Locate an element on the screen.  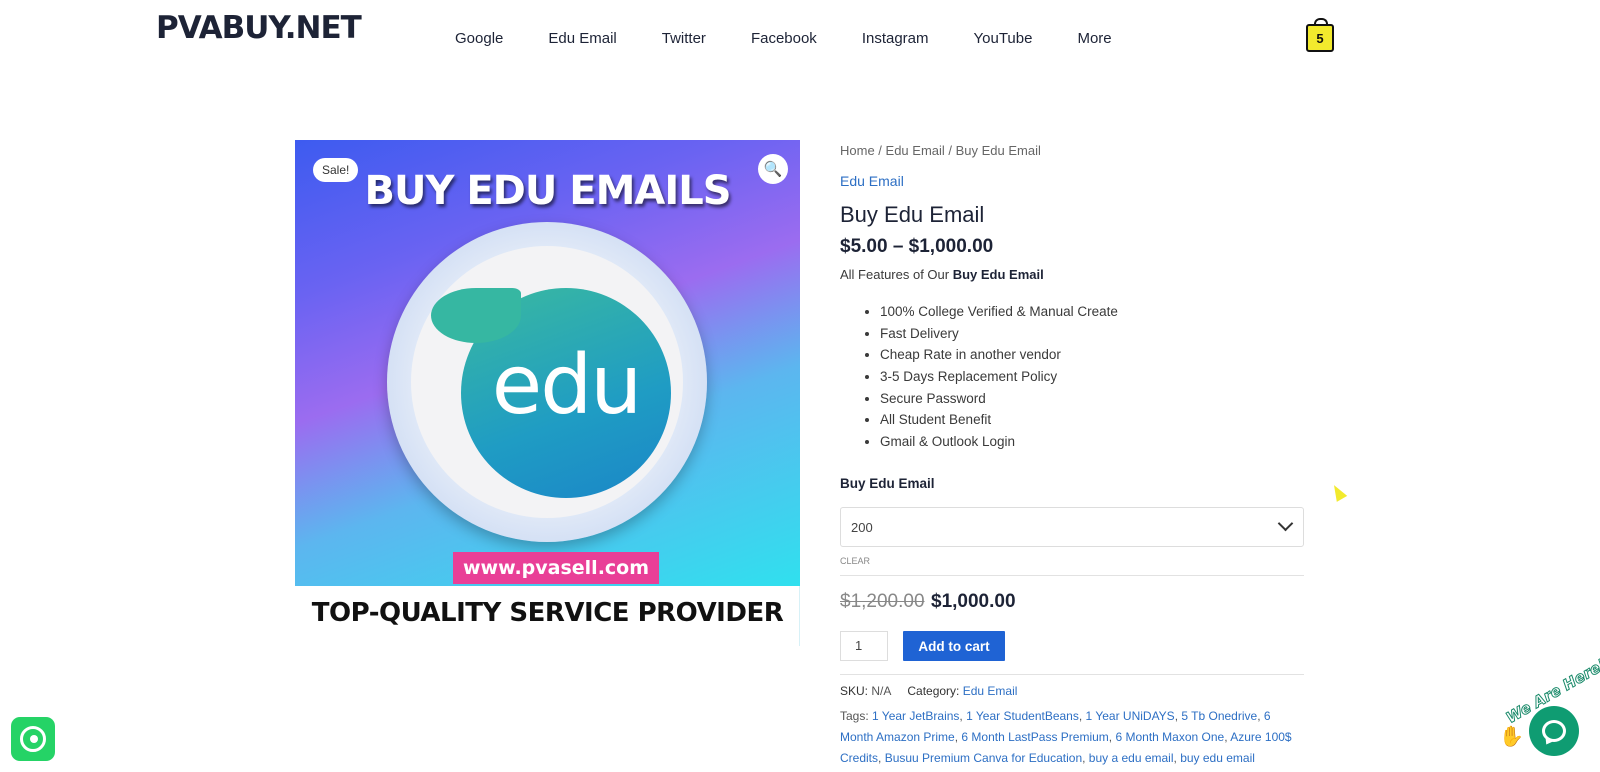
feature-item: 100% College Verified & Manual Create is located at coordinates (999, 312).